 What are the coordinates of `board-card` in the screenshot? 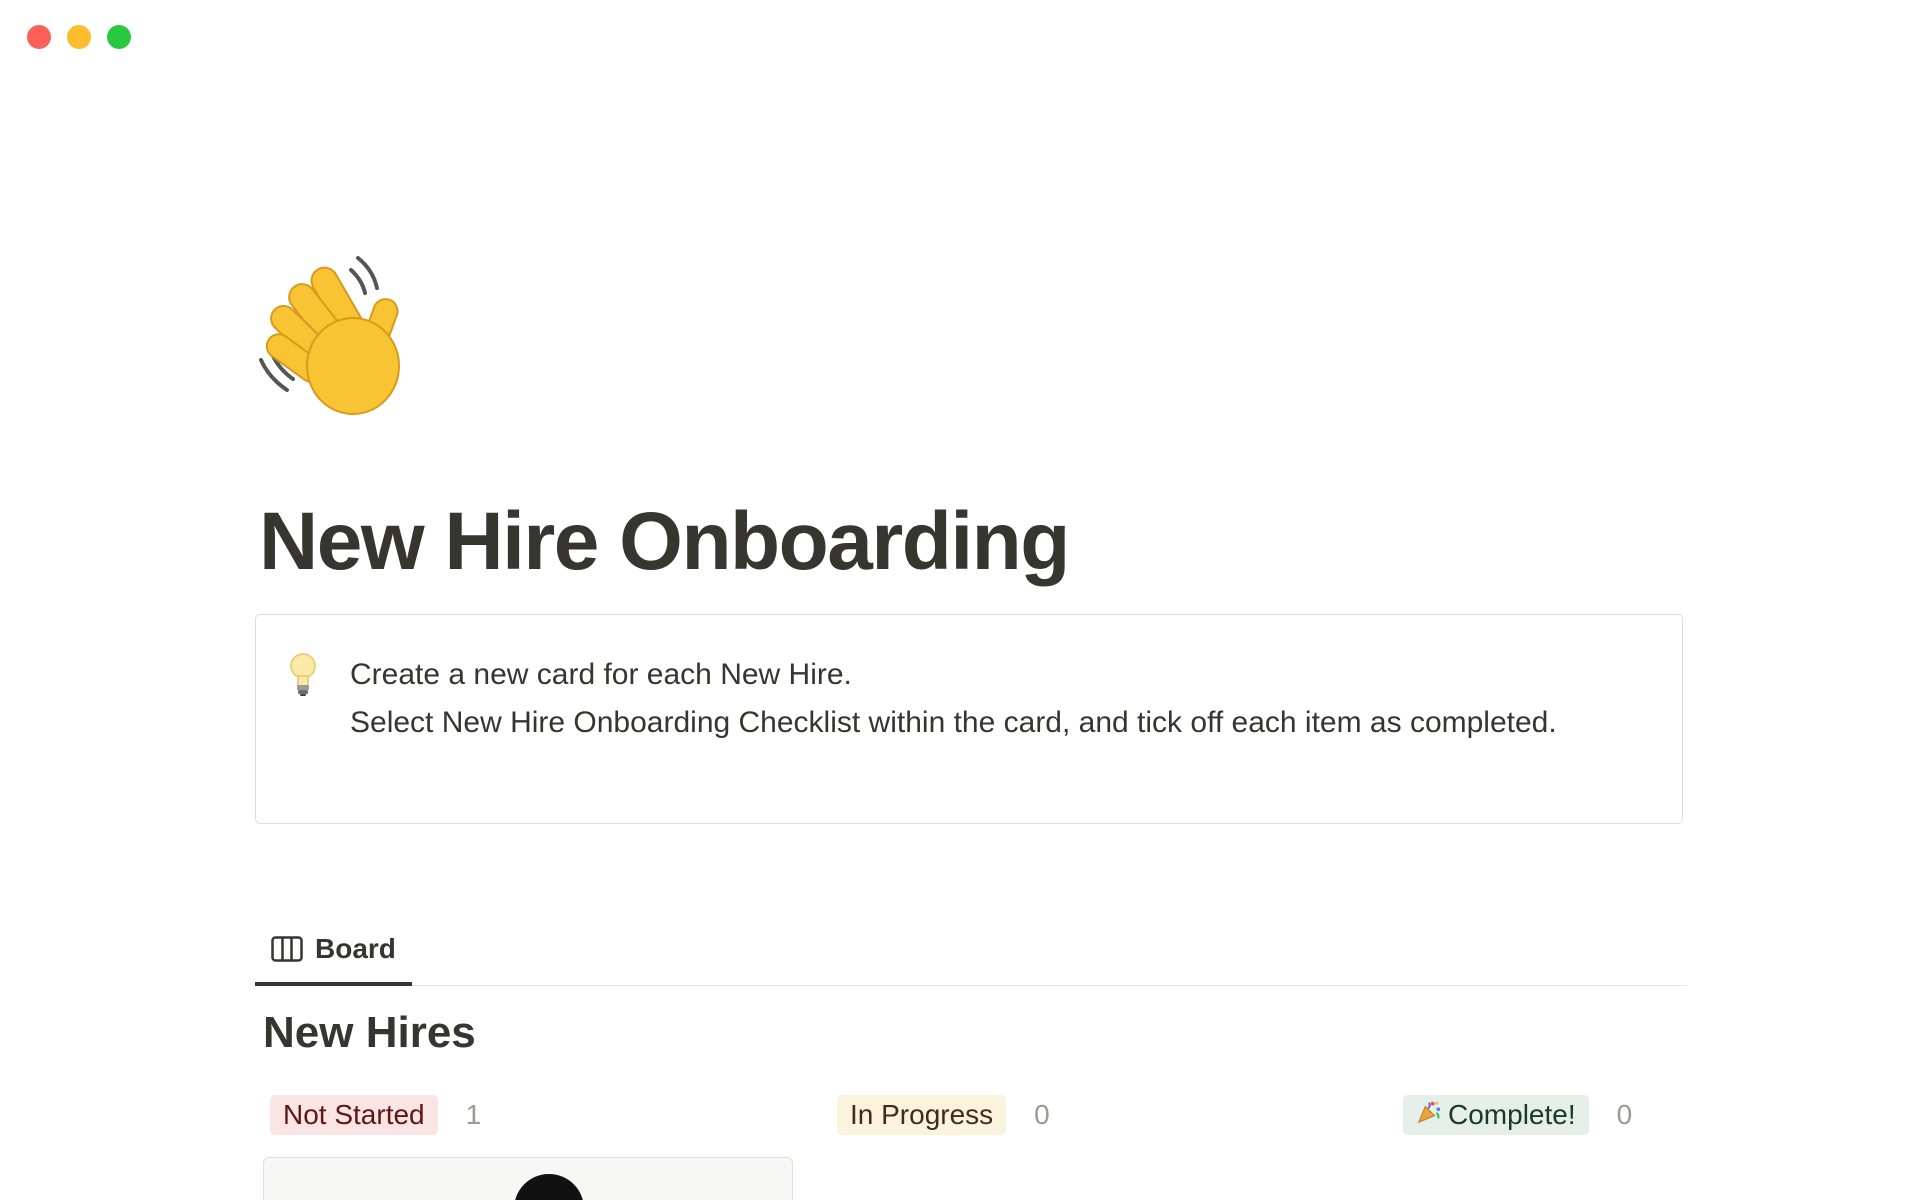 It's located at (528, 1178).